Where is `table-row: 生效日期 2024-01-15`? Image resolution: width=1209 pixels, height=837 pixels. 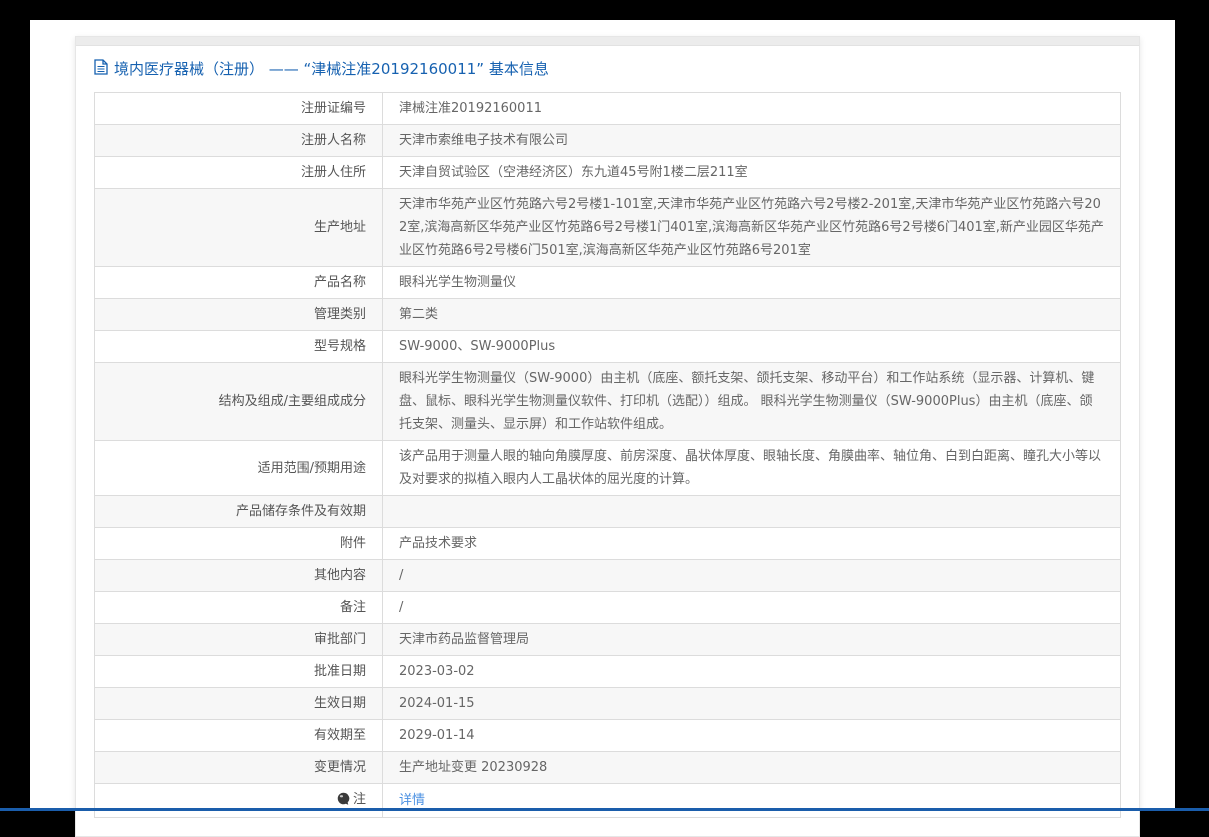 table-row: 生效日期 2024-01-15 is located at coordinates (607, 703).